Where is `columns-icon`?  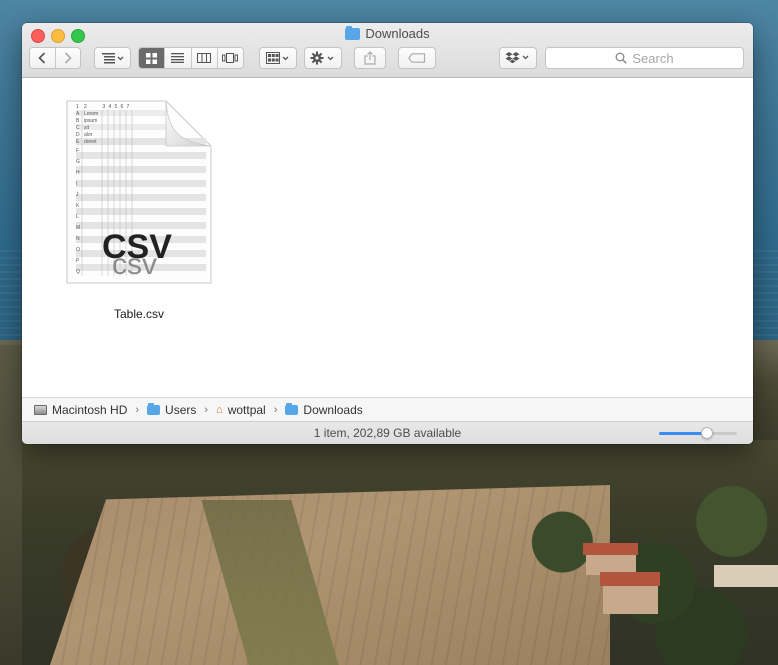
columns-icon is located at coordinates (204, 58).